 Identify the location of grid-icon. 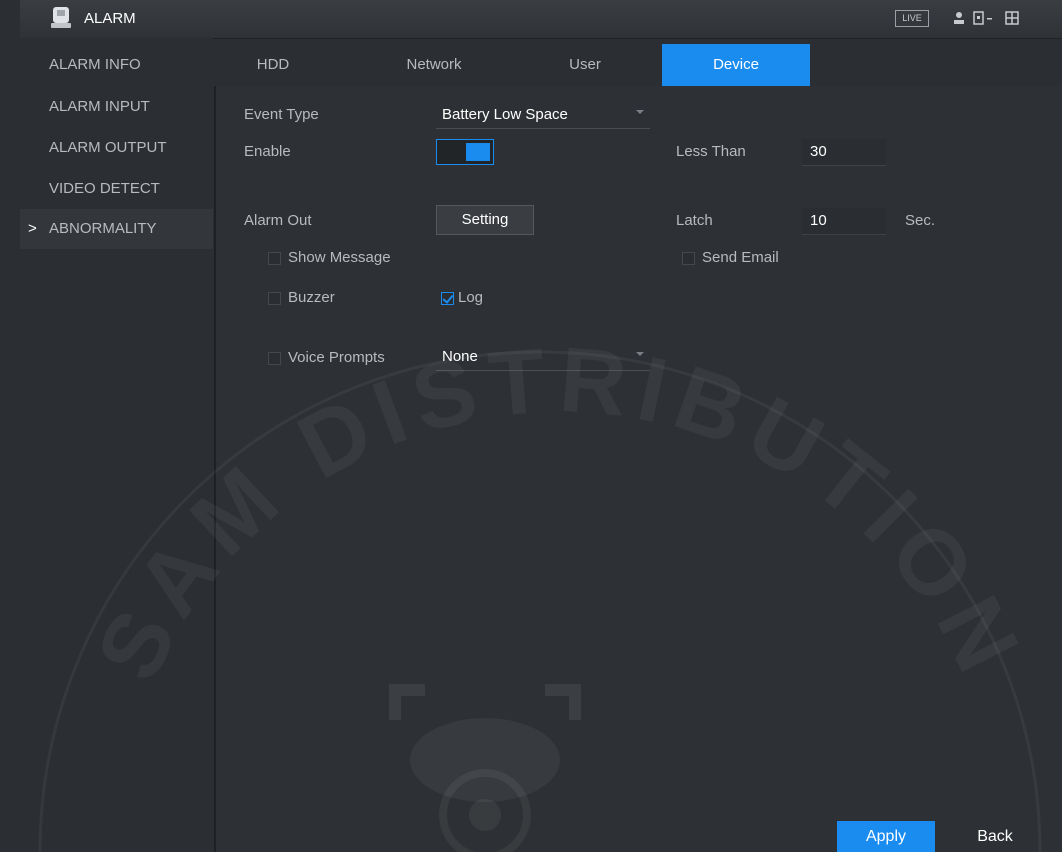
(1012, 18).